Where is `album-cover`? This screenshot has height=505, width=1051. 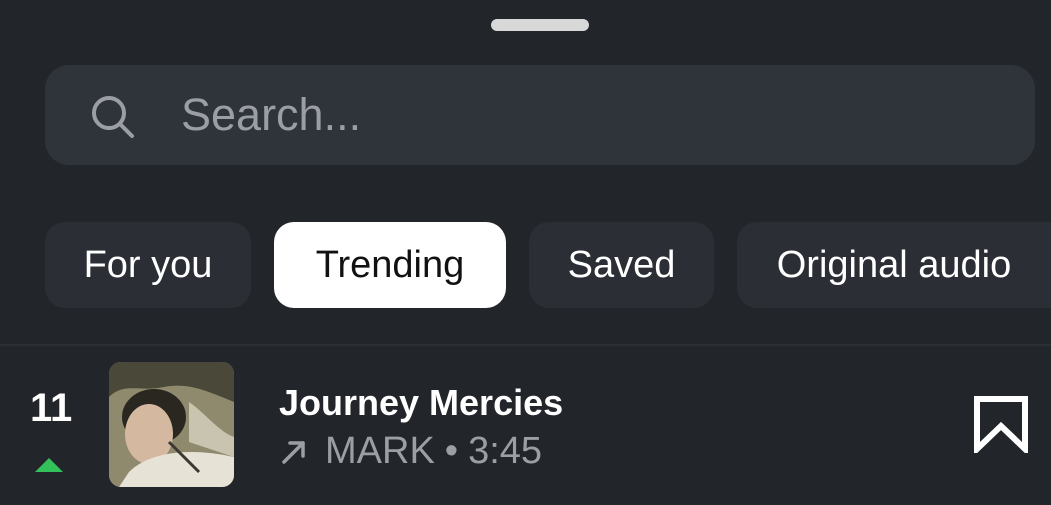
album-cover is located at coordinates (171, 424).